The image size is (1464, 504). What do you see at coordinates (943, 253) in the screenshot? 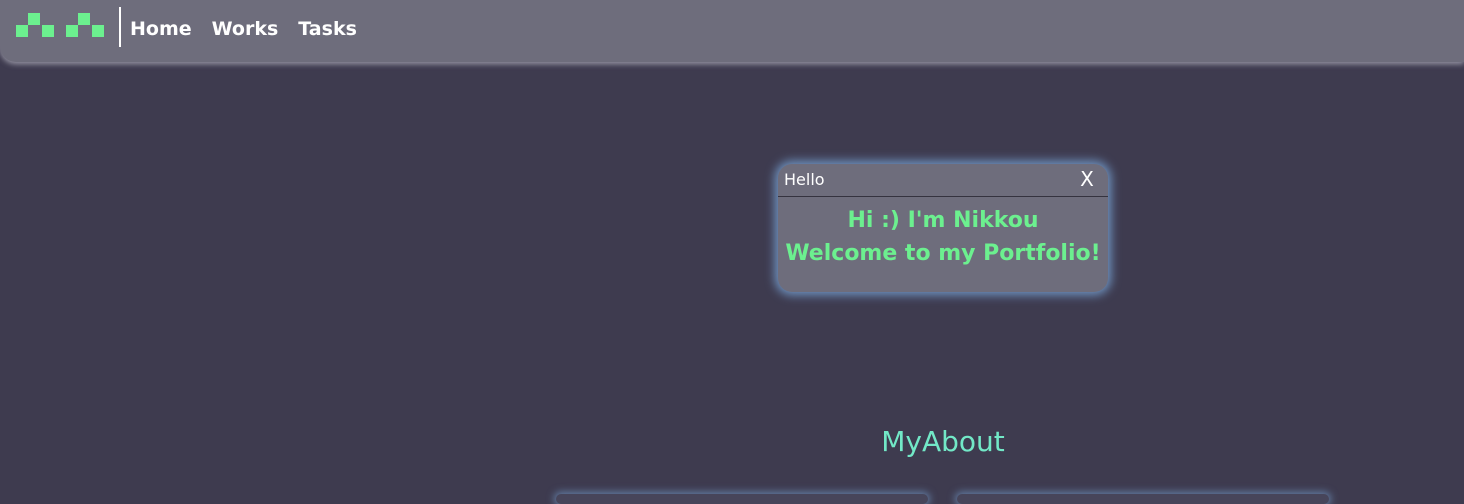
I see `welcome-line: Welcome to my Portfolio!` at bounding box center [943, 253].